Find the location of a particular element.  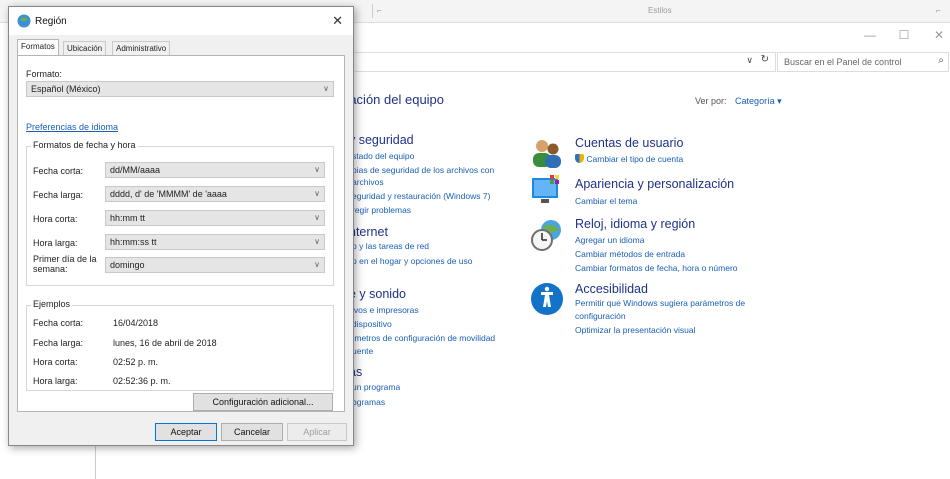

category-accessibility-title: Accesibilidad is located at coordinates (611, 289).